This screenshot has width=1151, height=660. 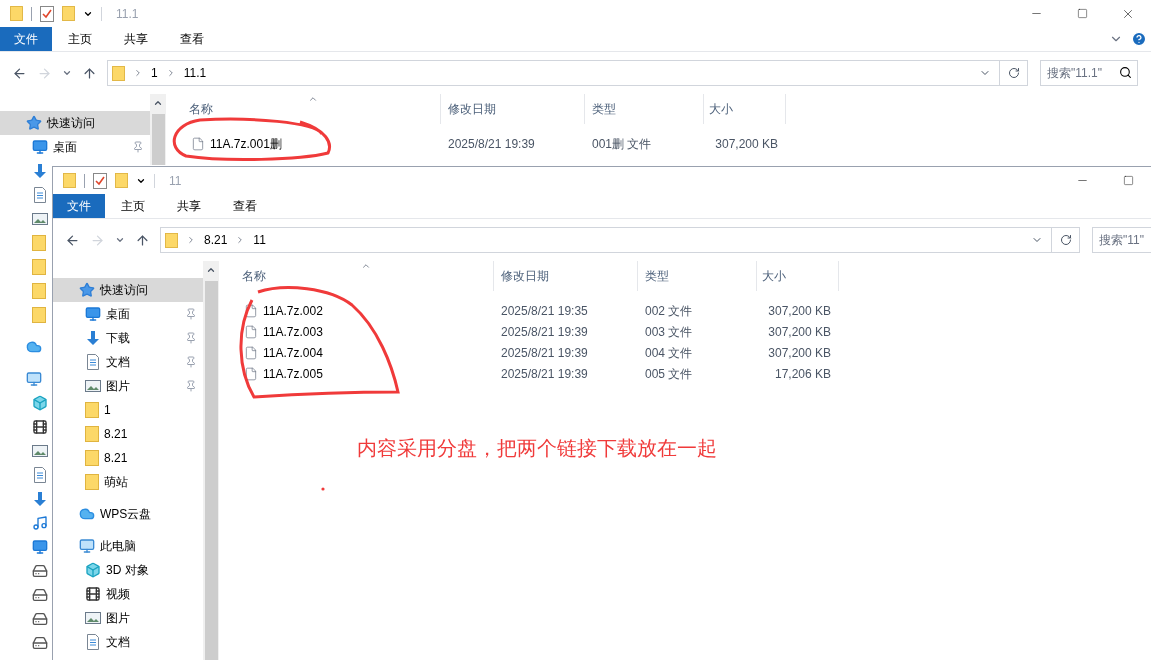 What do you see at coordinates (128, 410) in the screenshot?
I see `nav-item: 1` at bounding box center [128, 410].